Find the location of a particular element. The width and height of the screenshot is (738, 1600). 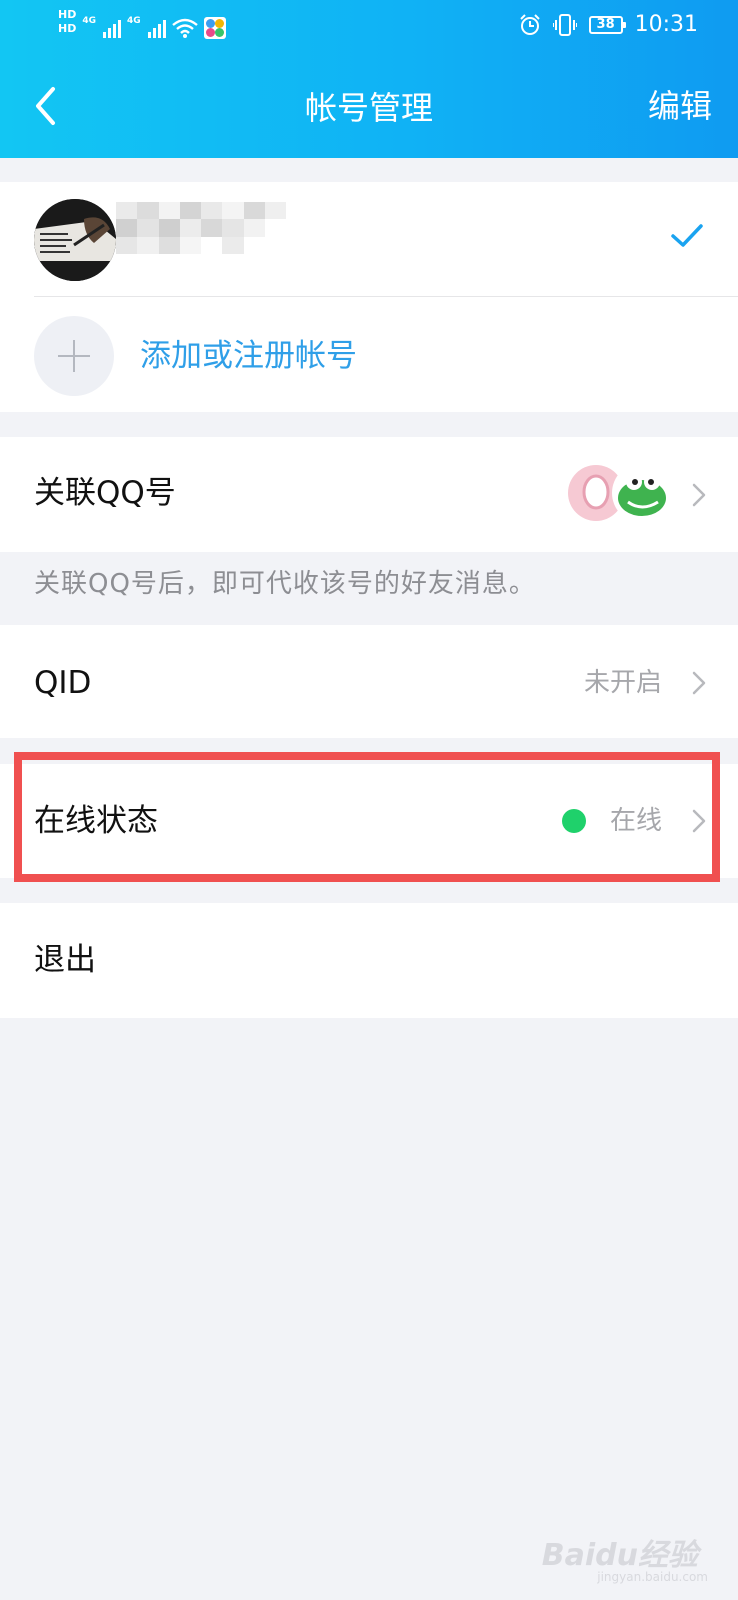

hd-indicators: HD HD is located at coordinates (67, 22).